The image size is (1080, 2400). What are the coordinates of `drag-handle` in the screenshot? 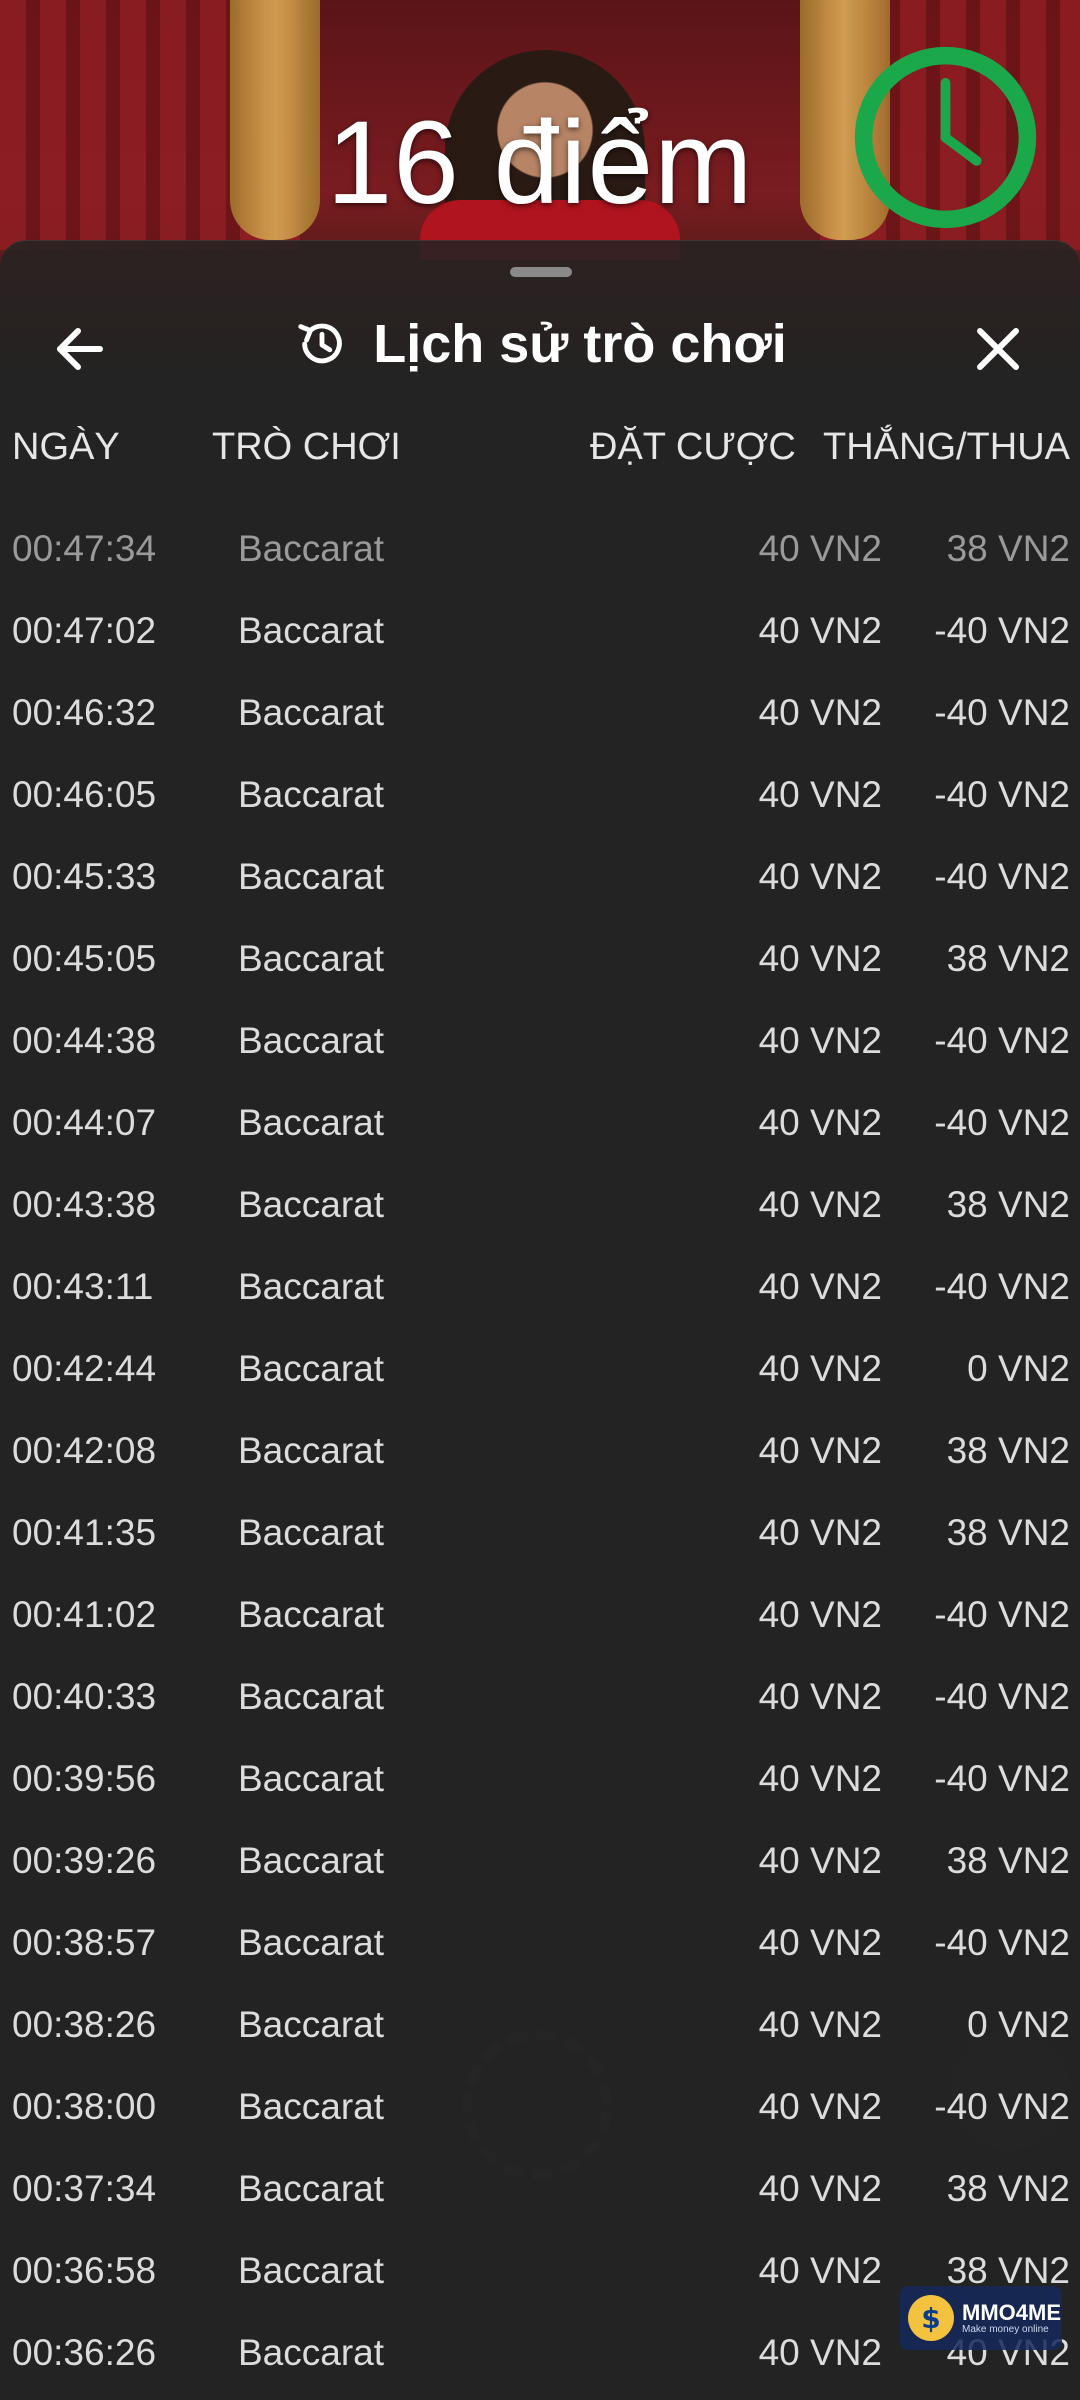 It's located at (541, 272).